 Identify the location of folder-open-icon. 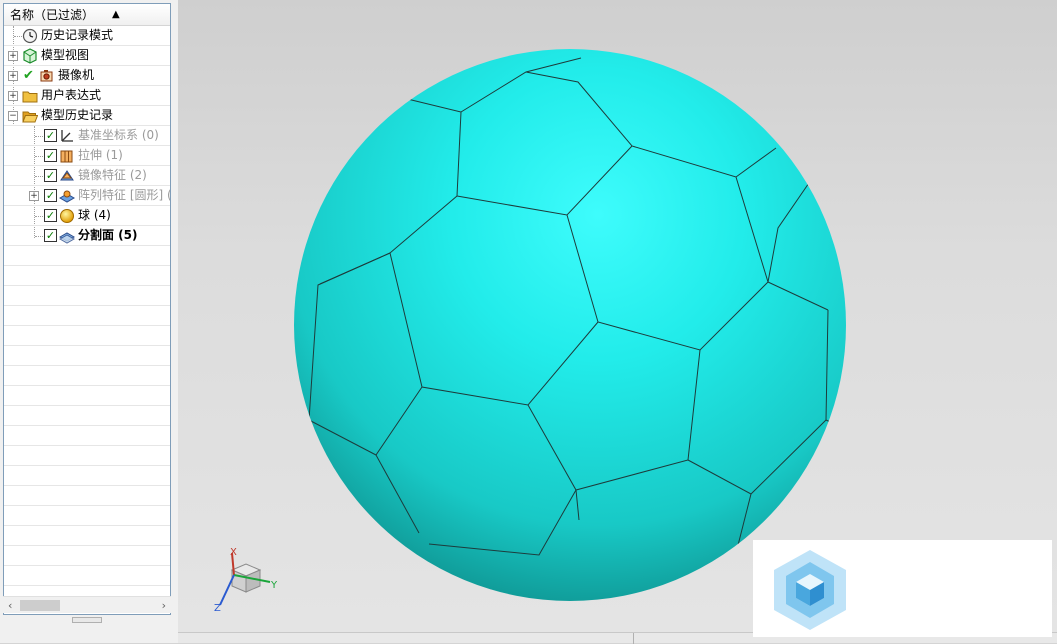
(30, 117).